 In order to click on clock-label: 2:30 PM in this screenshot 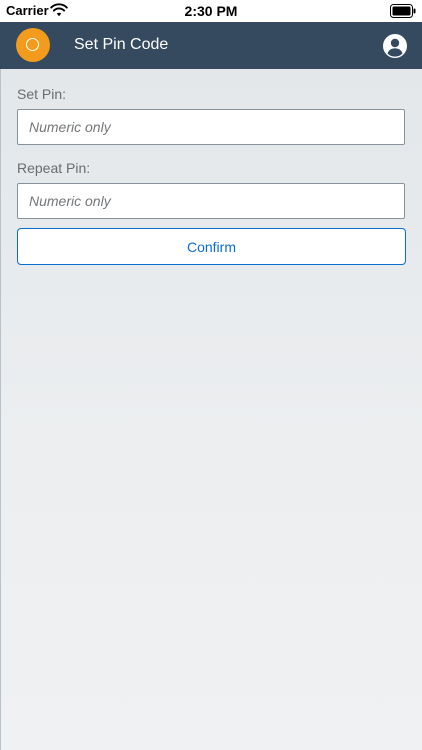, I will do `click(211, 11)`.